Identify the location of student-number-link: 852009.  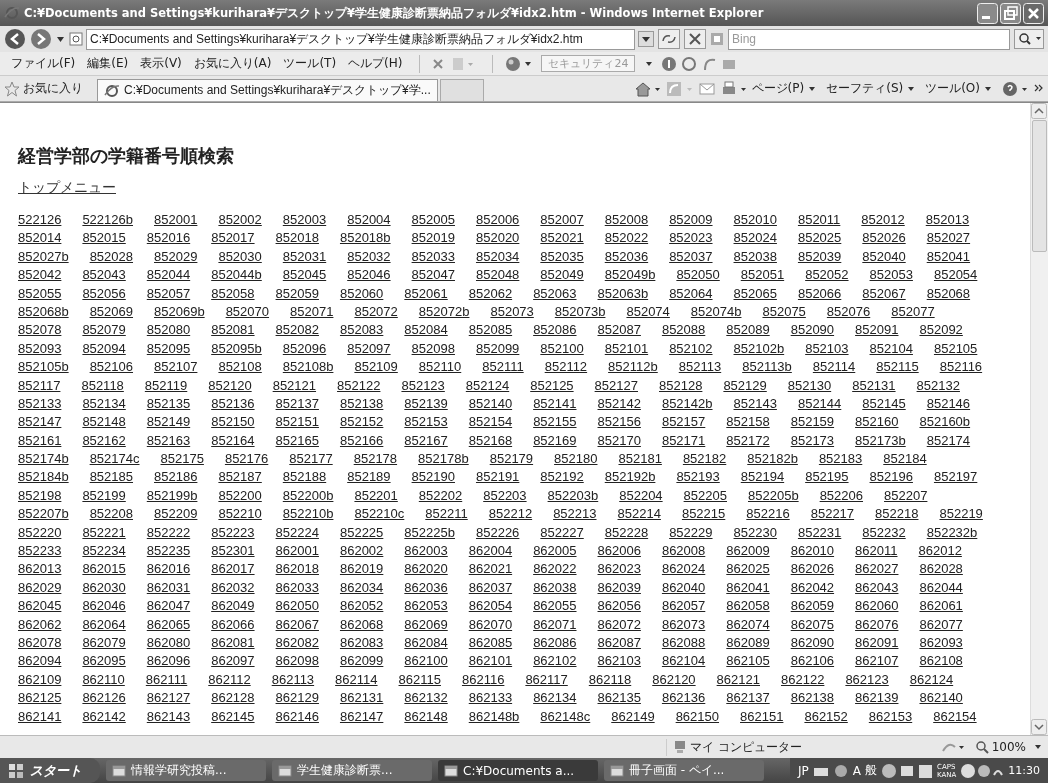
(691, 219).